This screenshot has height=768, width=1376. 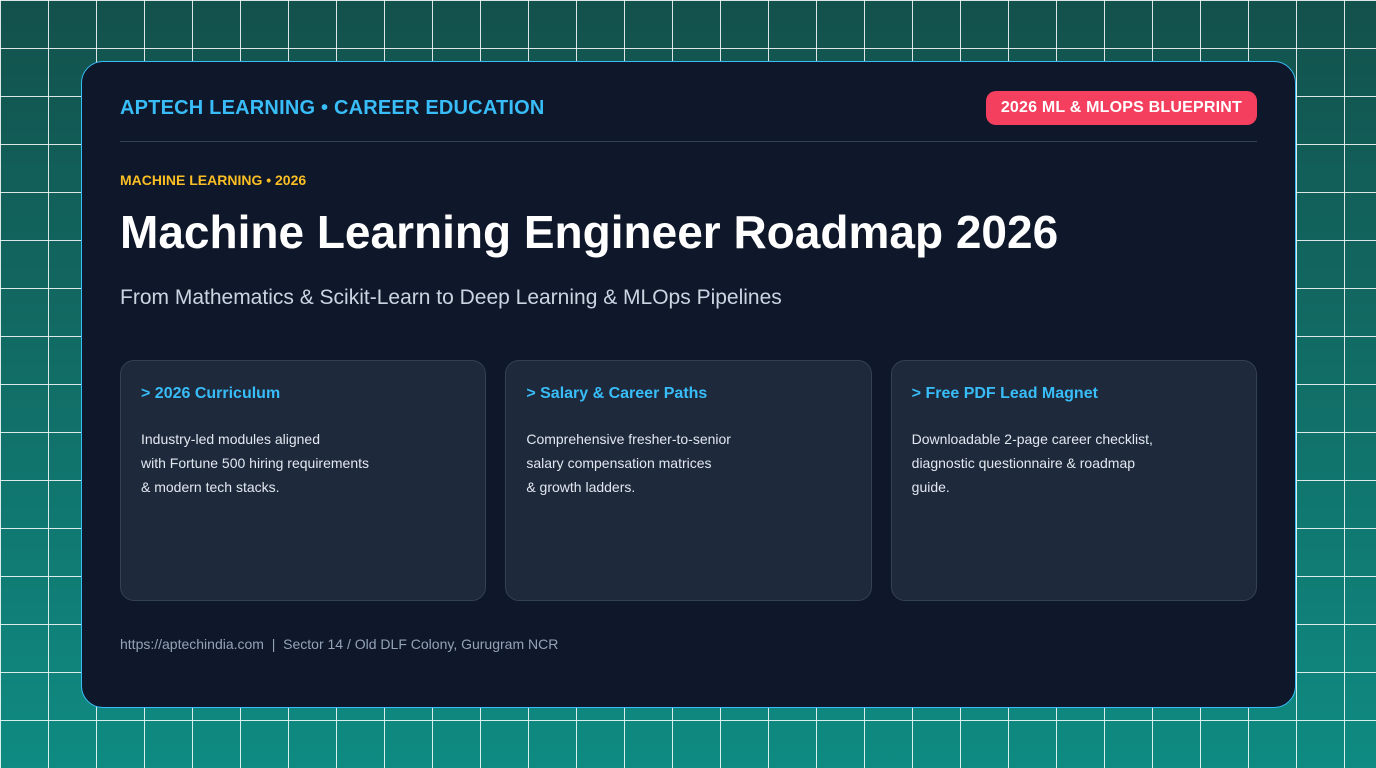 What do you see at coordinates (628, 439) in the screenshot?
I see `feature-text-line: Comprehensive fresher-to-senior` at bounding box center [628, 439].